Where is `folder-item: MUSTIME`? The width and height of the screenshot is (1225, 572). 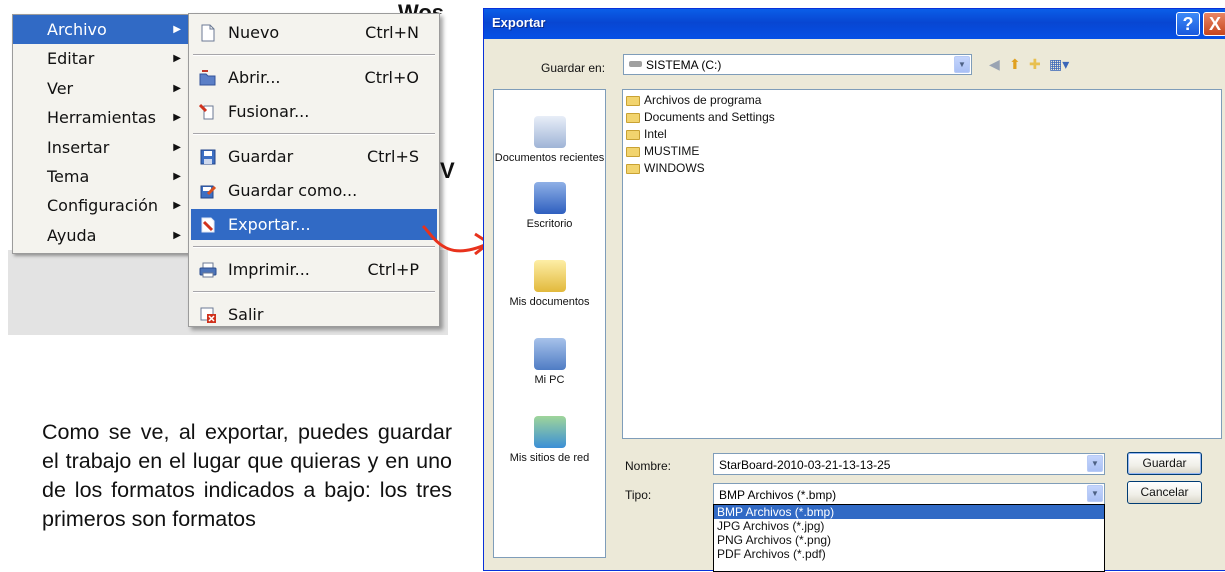 folder-item: MUSTIME is located at coordinates (662, 151).